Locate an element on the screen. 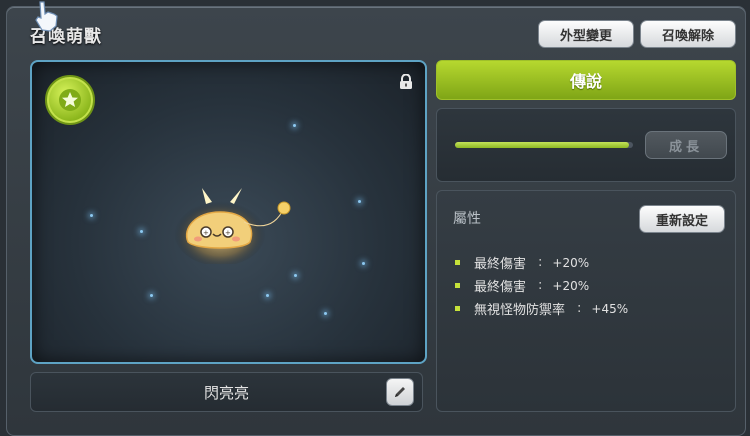 This screenshot has height=436, width=750. edit-pencil-icon is located at coordinates (400, 392).